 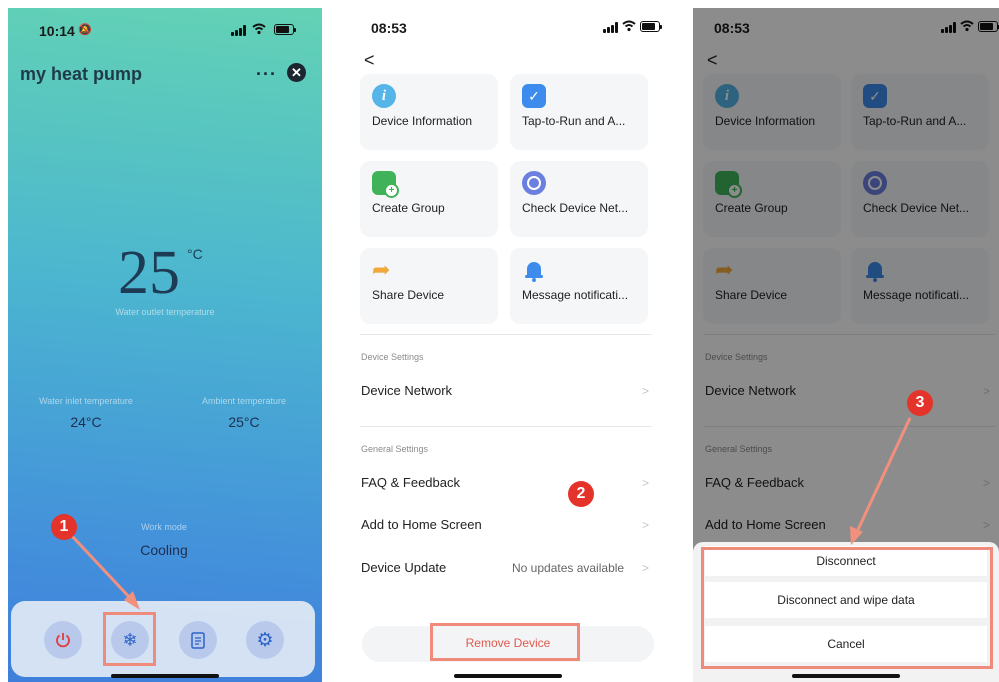 I want to click on card-device-information: i Device Information, so click(x=429, y=112).